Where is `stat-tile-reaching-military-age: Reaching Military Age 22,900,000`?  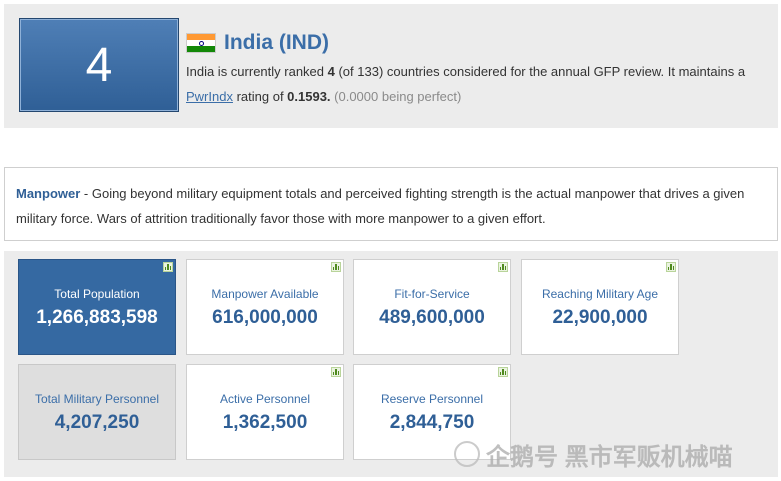
stat-tile-reaching-military-age: Reaching Military Age 22,900,000 is located at coordinates (600, 307).